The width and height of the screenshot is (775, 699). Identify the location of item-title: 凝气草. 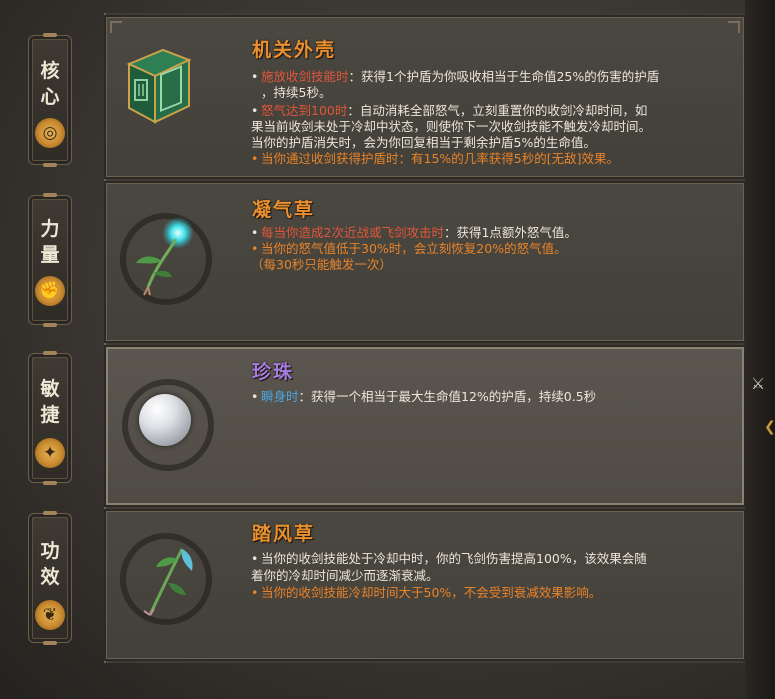
(284, 210).